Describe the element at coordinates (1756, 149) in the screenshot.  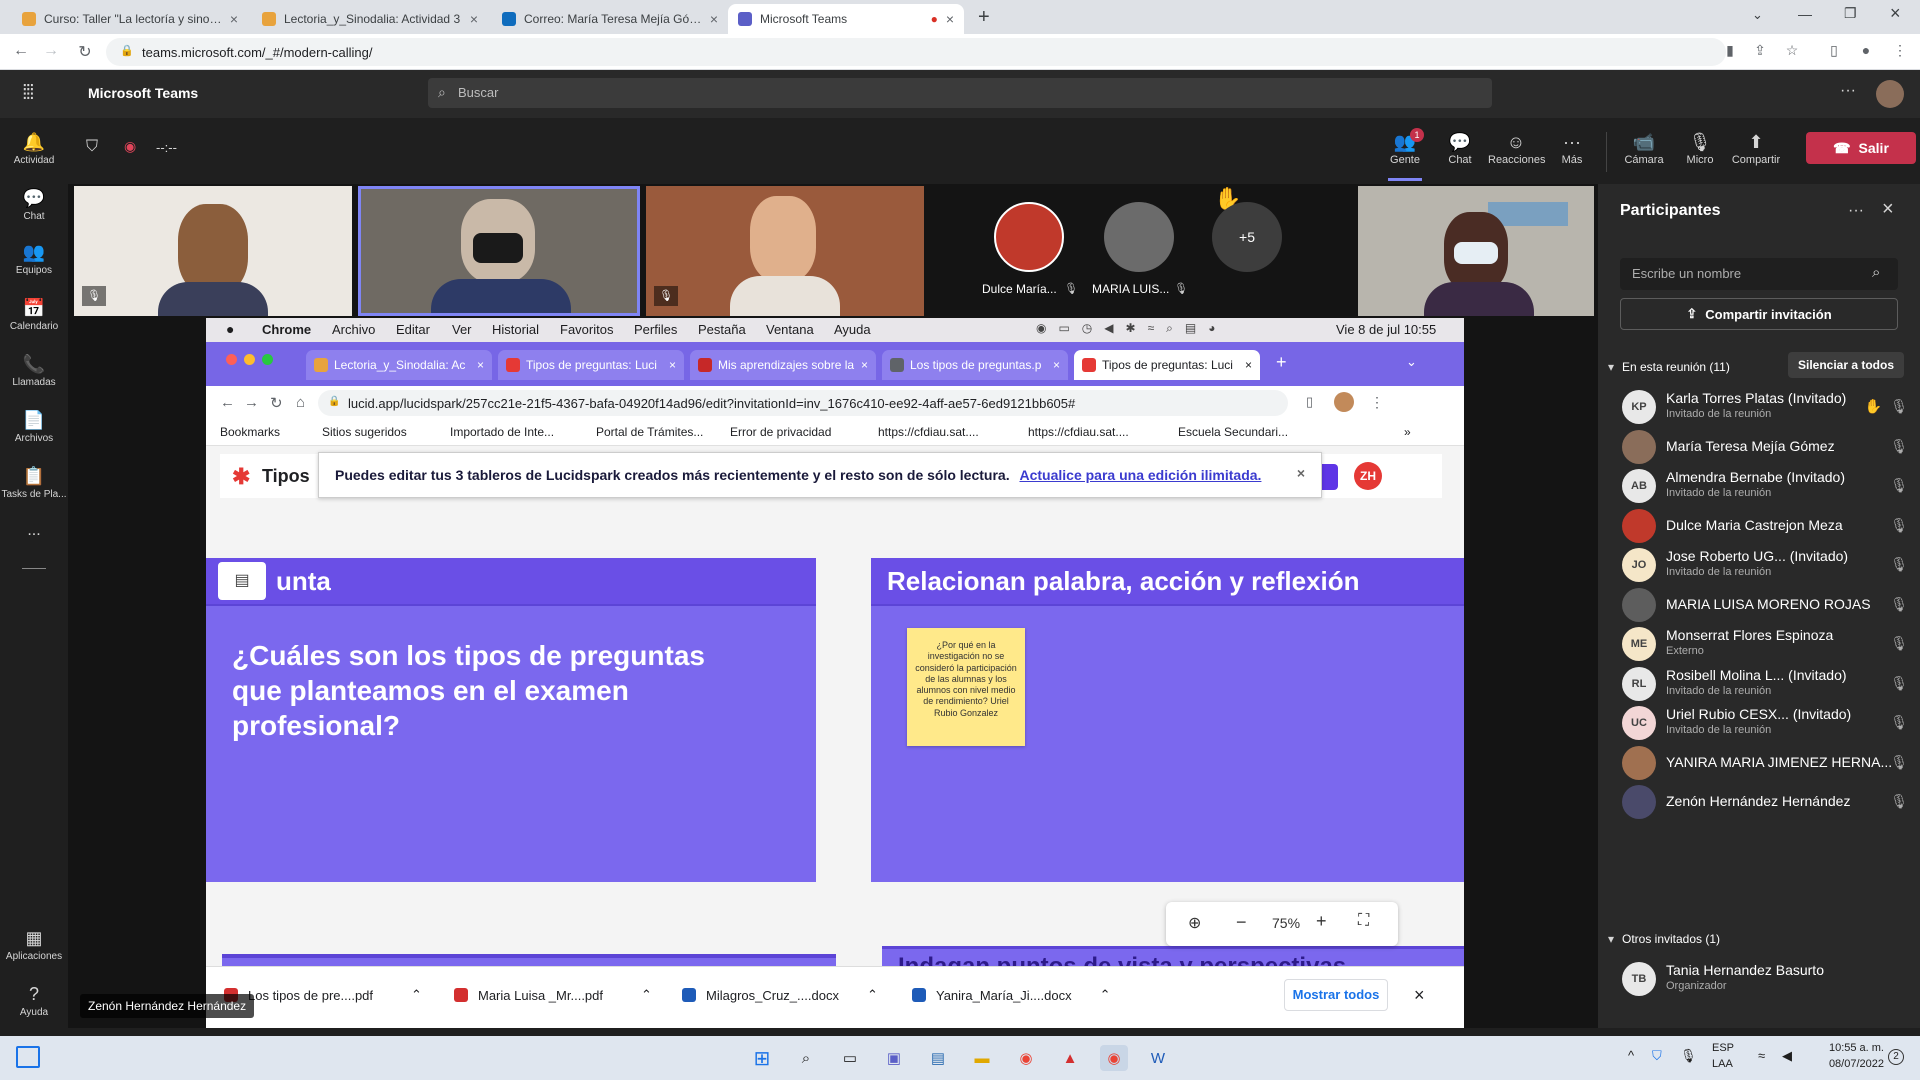
I see `share-button: ⬆ Compartir` at that location.